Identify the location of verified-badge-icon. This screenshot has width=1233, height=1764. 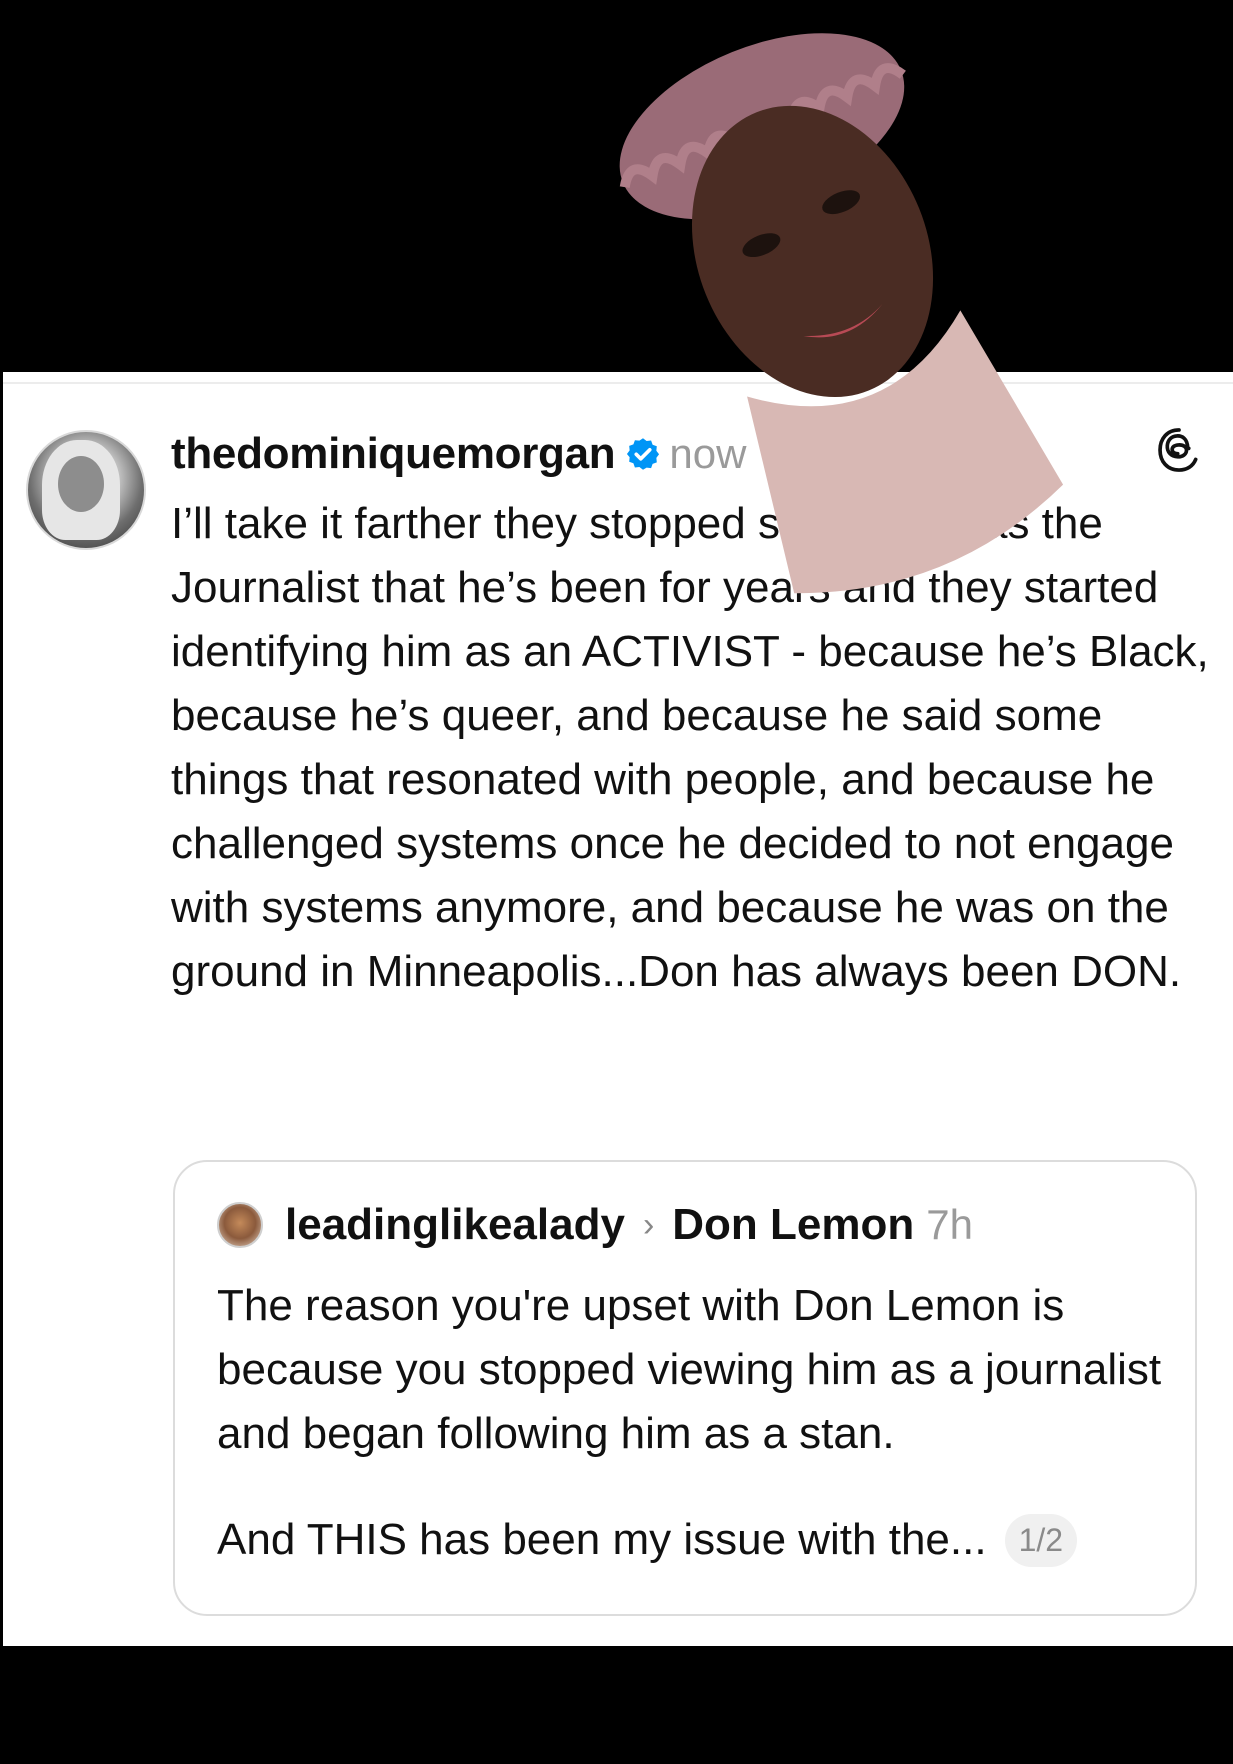
(643, 454).